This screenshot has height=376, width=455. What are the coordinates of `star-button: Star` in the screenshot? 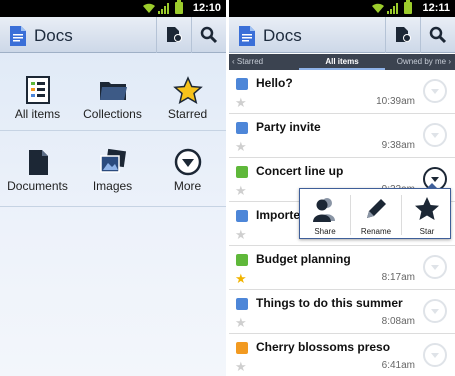 It's located at (427, 214).